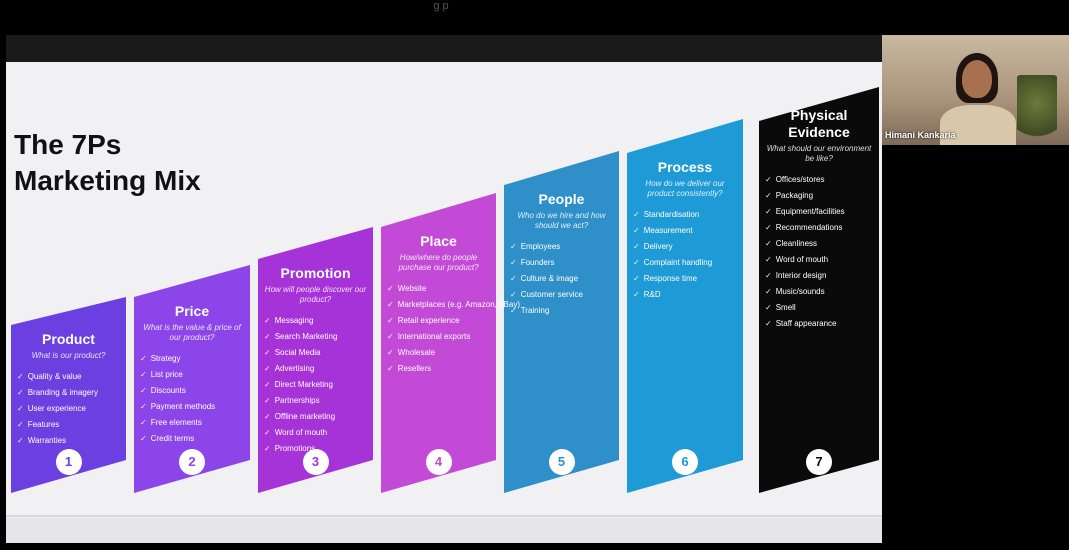  I want to click on card-list-item-text: R&D, so click(652, 294).